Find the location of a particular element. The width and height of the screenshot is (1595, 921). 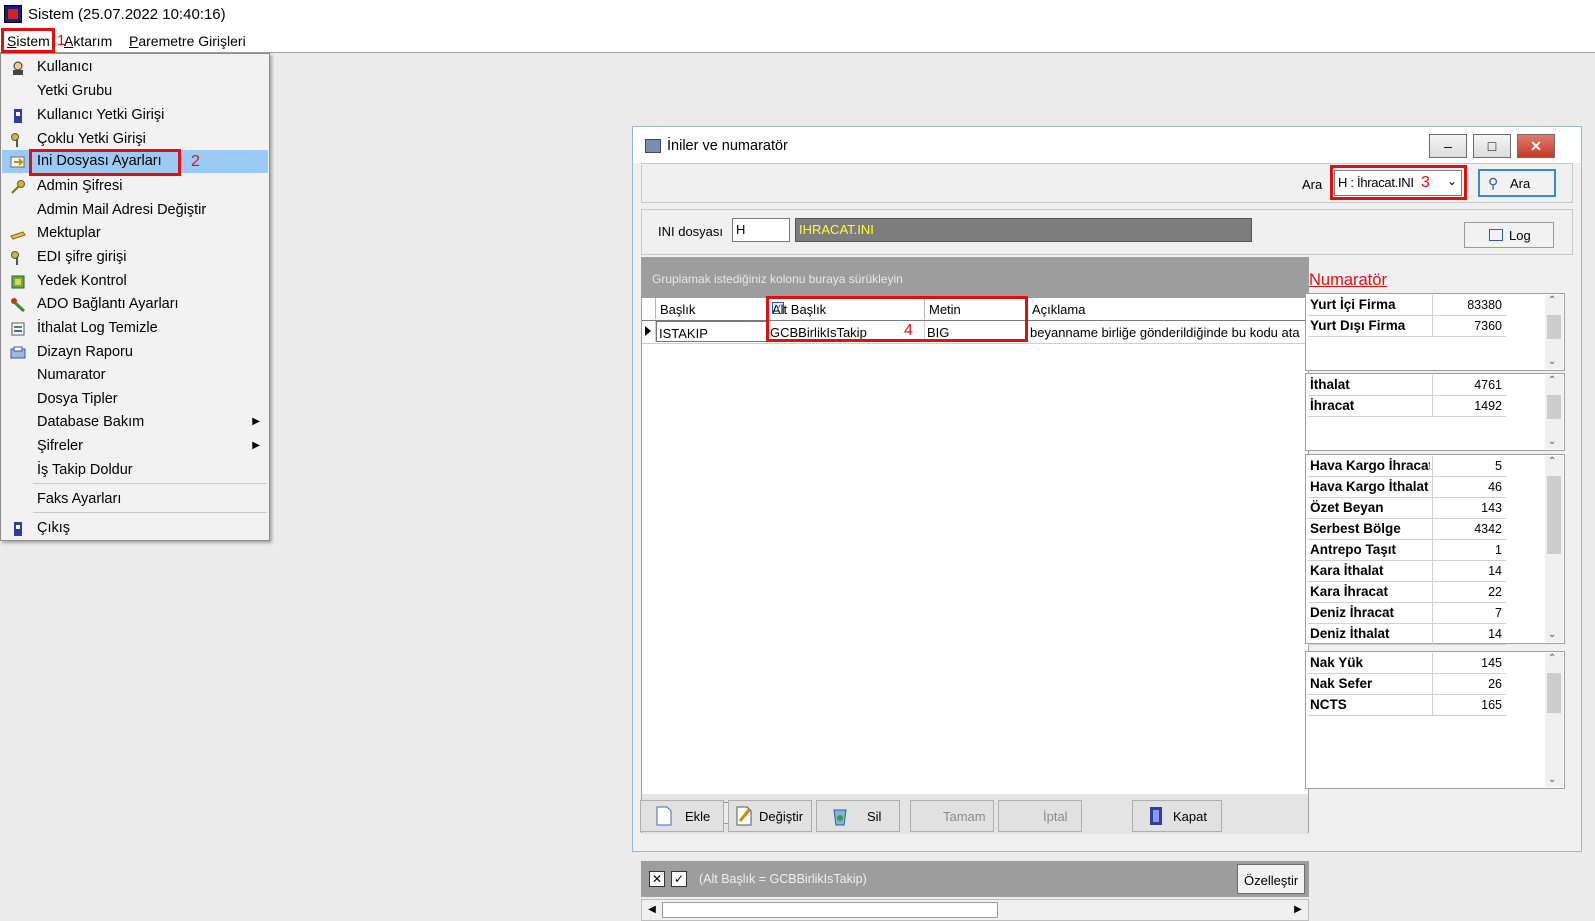

annotation-2: 2 is located at coordinates (195, 161).